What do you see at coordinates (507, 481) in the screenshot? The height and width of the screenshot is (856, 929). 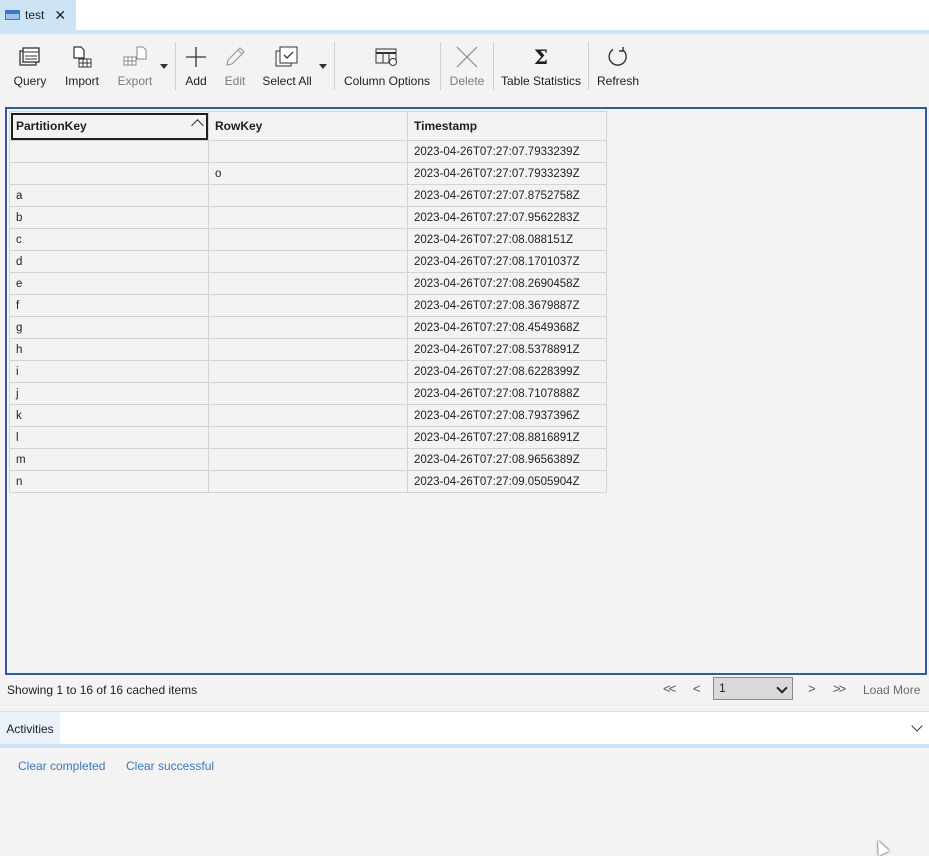 I see `table-cell: 2023-04-26T07:27:09.0505904Z` at bounding box center [507, 481].